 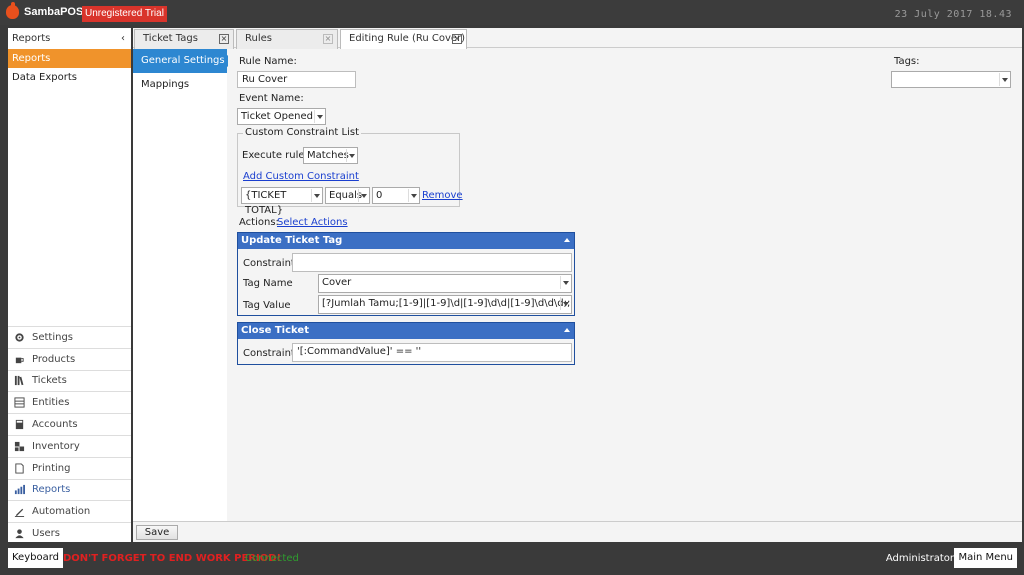 I want to click on constraint-field-value: {TICKET TOTAL}, so click(x=266, y=203).